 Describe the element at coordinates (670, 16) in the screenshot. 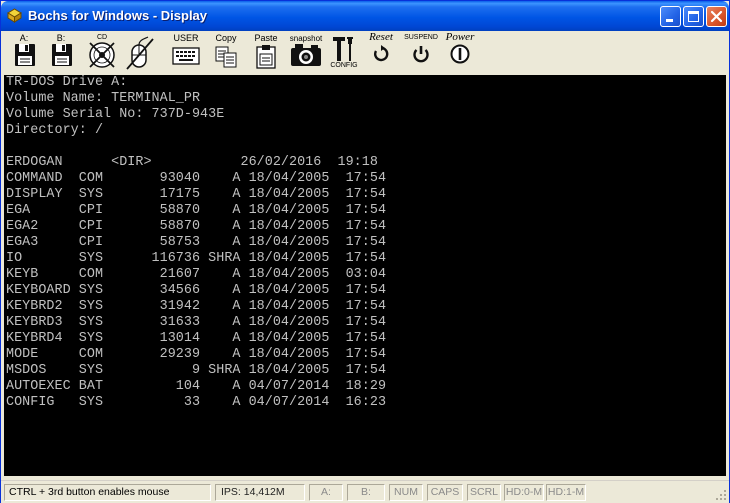

I see `minimize-button` at that location.